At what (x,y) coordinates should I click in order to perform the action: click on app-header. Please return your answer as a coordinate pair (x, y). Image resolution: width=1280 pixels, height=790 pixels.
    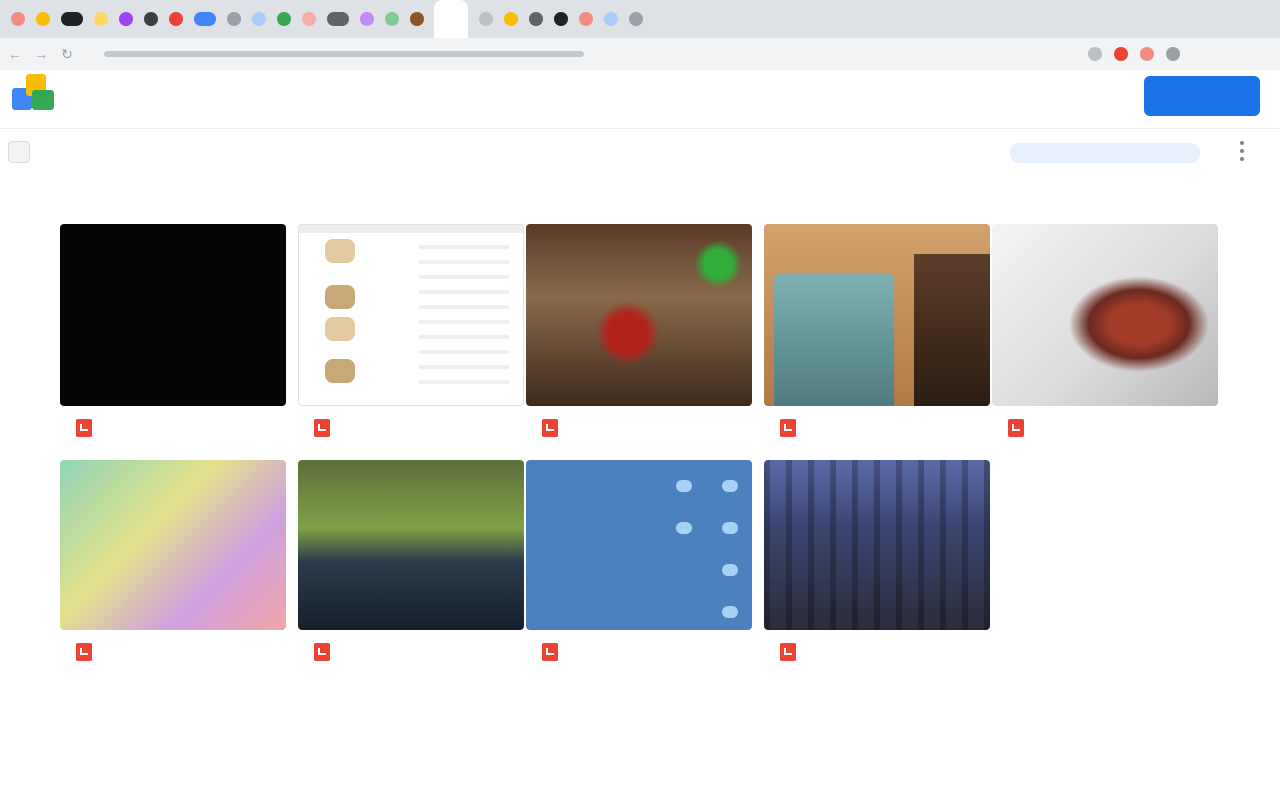
    Looking at the image, I should click on (640, 98).